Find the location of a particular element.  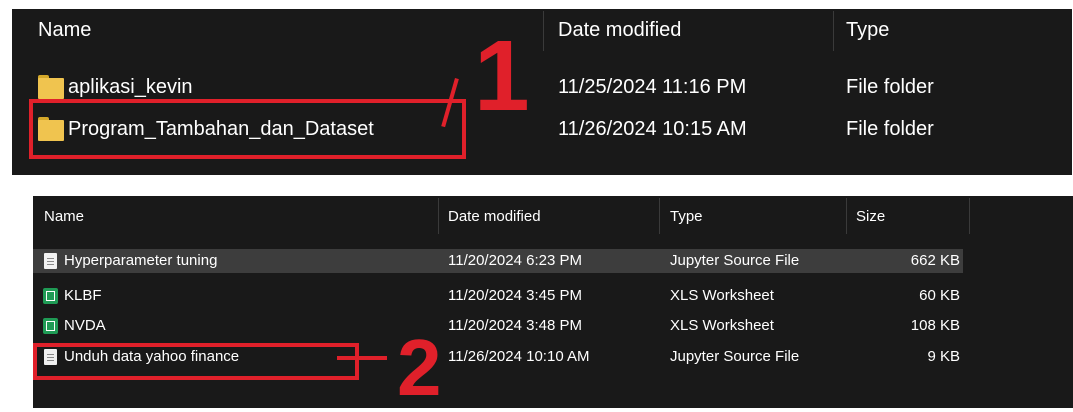

file-size: 9 KB is located at coordinates (943, 356).